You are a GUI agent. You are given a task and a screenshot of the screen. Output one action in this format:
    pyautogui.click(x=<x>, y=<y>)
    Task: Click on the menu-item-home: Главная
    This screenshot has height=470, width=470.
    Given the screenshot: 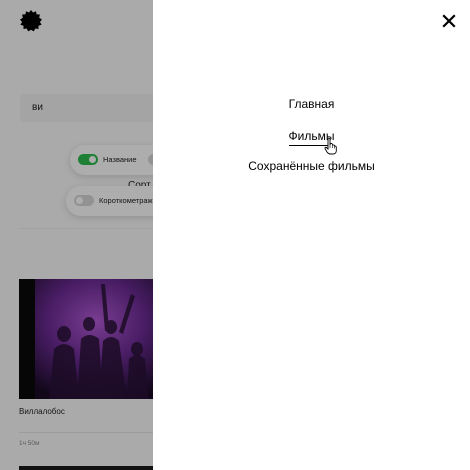 What is the action you would take?
    pyautogui.click(x=311, y=104)
    